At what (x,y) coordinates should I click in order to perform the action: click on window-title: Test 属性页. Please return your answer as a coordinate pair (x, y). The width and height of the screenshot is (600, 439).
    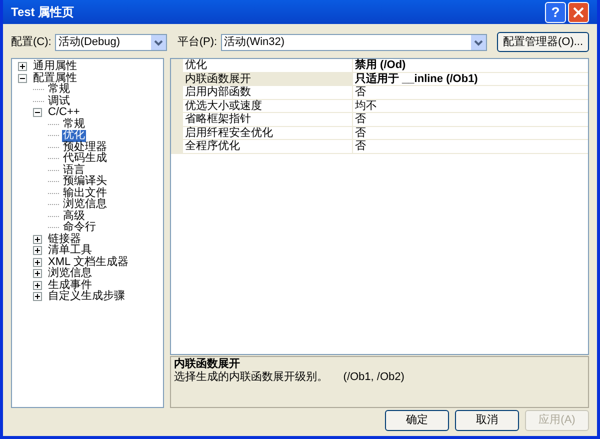
    Looking at the image, I should click on (43, 12).